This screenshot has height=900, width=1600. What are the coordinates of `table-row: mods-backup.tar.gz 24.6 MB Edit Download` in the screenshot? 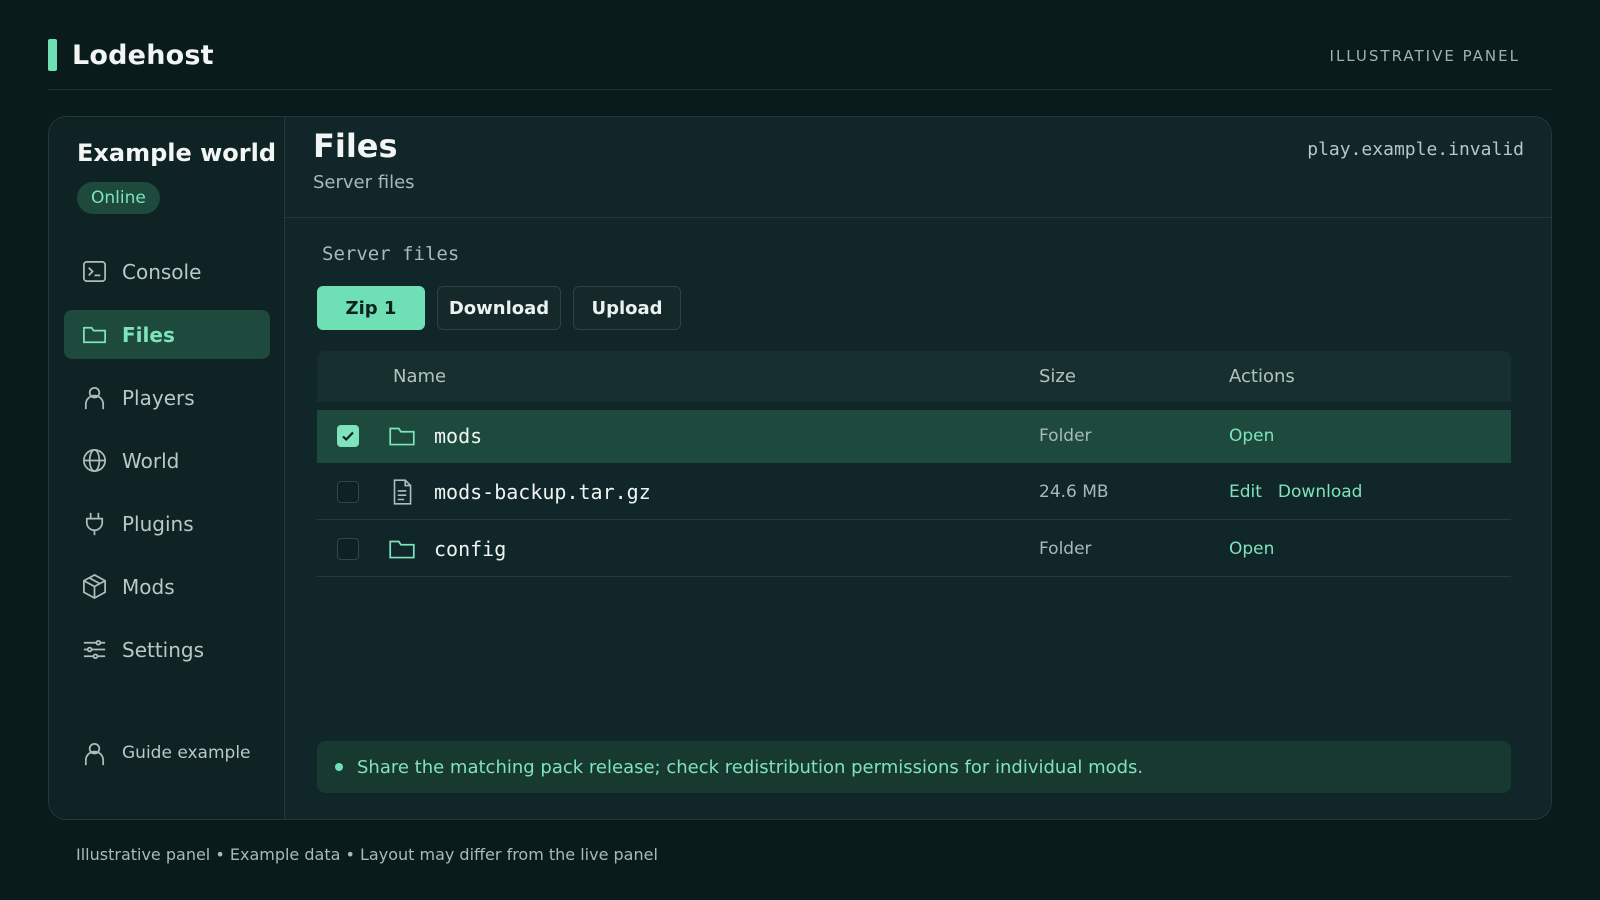 It's located at (914, 492).